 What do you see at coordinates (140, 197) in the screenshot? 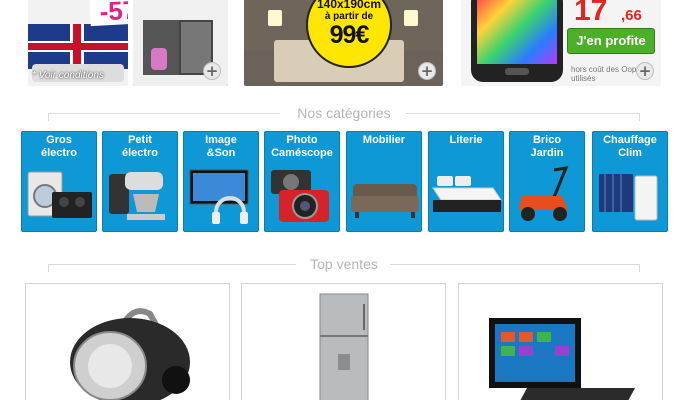
I see `stand-mixer-icon` at bounding box center [140, 197].